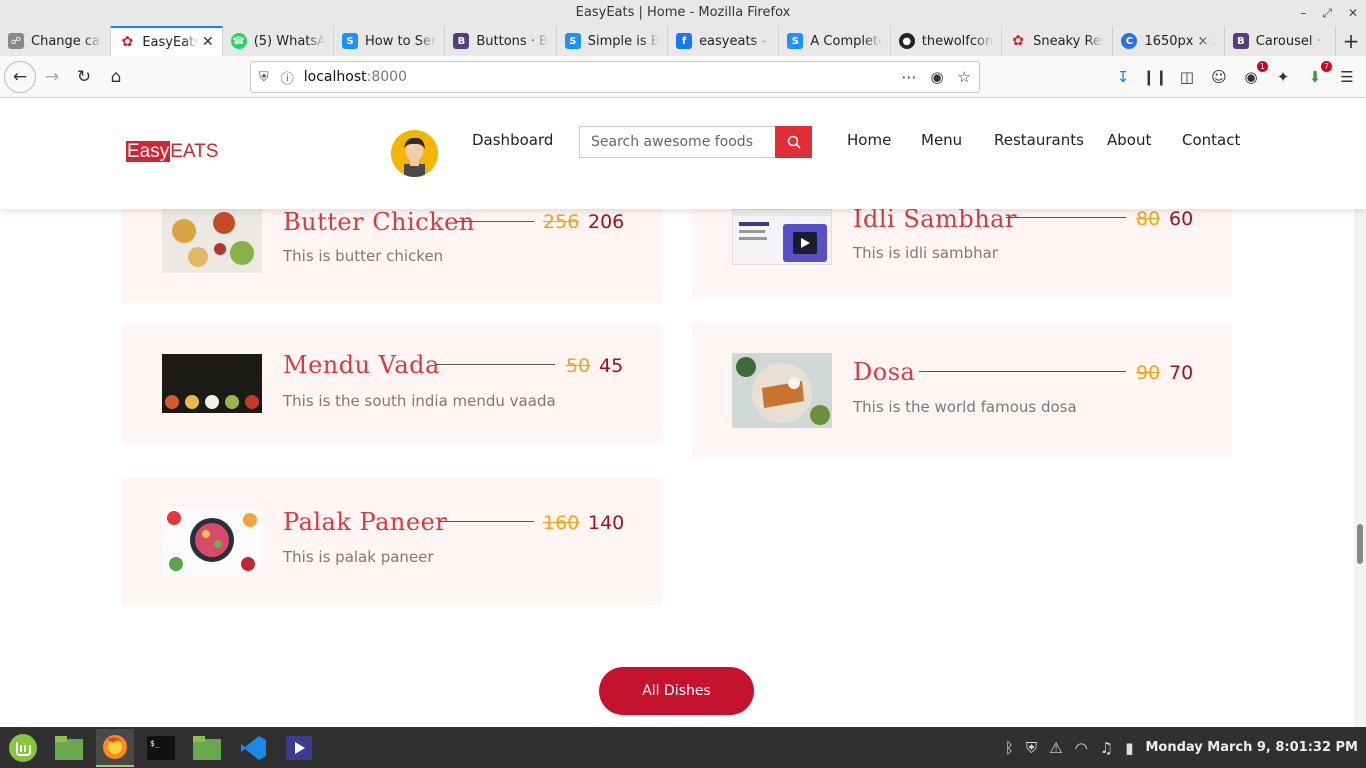  Describe the element at coordinates (936, 77) in the screenshot. I see `pocket-icon: ◉` at that location.